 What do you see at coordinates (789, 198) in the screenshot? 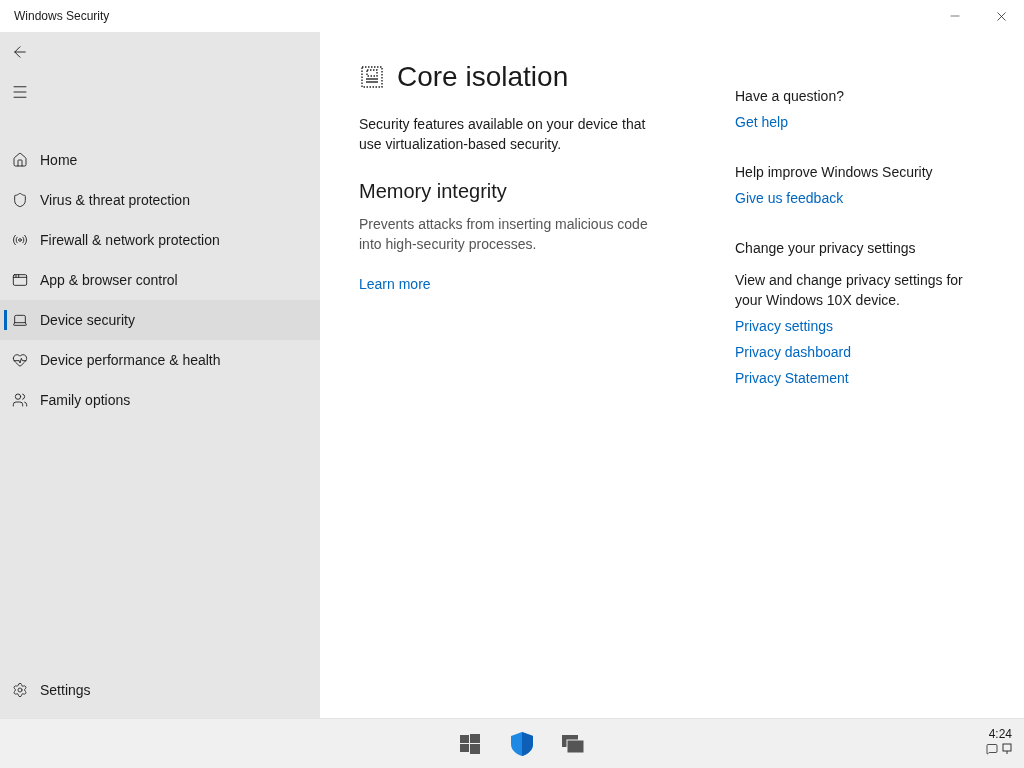
I see `aside-link: Give us feedback` at bounding box center [789, 198].